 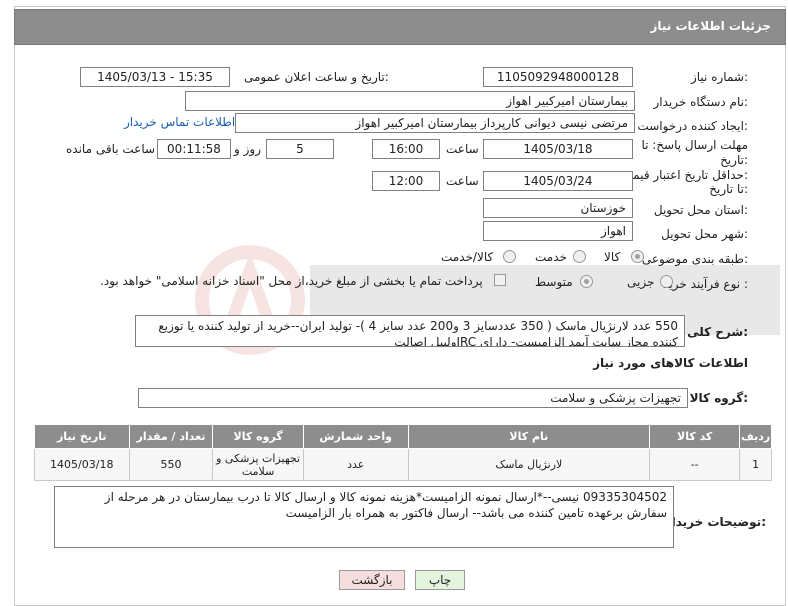 I want to click on process-minor-label: جزیی, so click(x=641, y=282).